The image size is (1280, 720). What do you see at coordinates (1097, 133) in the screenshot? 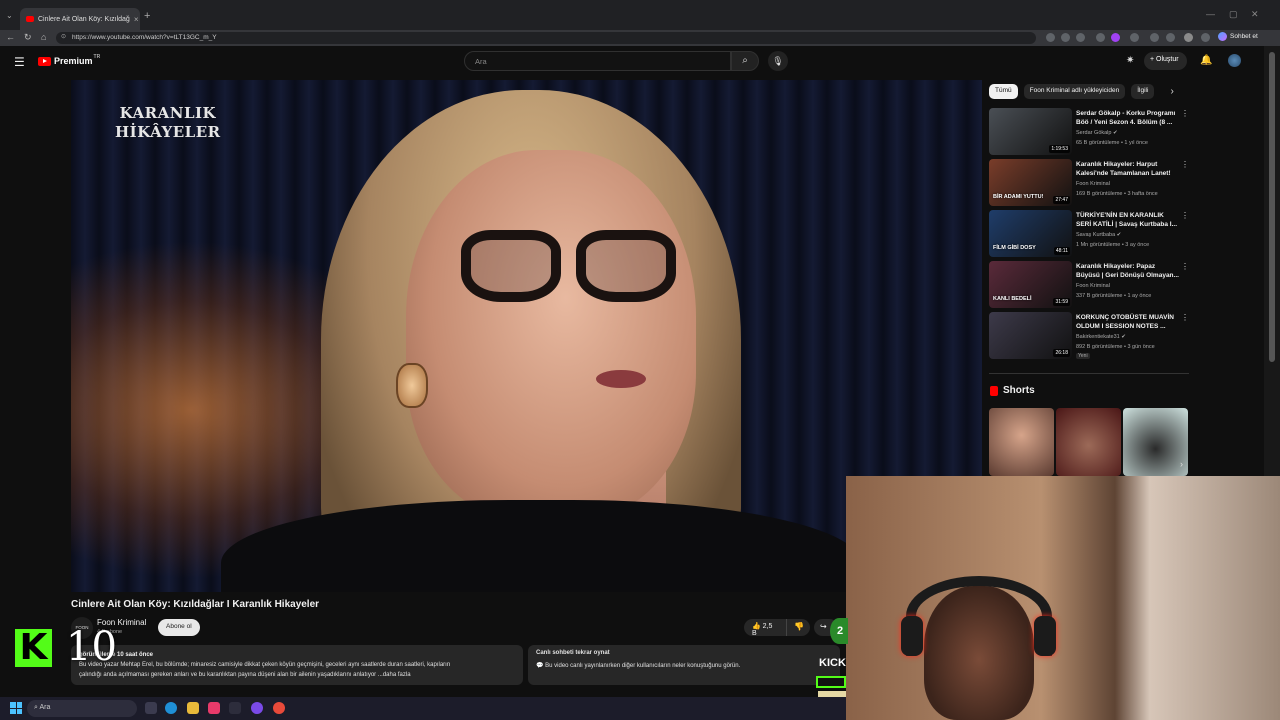
I see `recommendation-channel: Serdar Gökalp ✔` at bounding box center [1097, 133].